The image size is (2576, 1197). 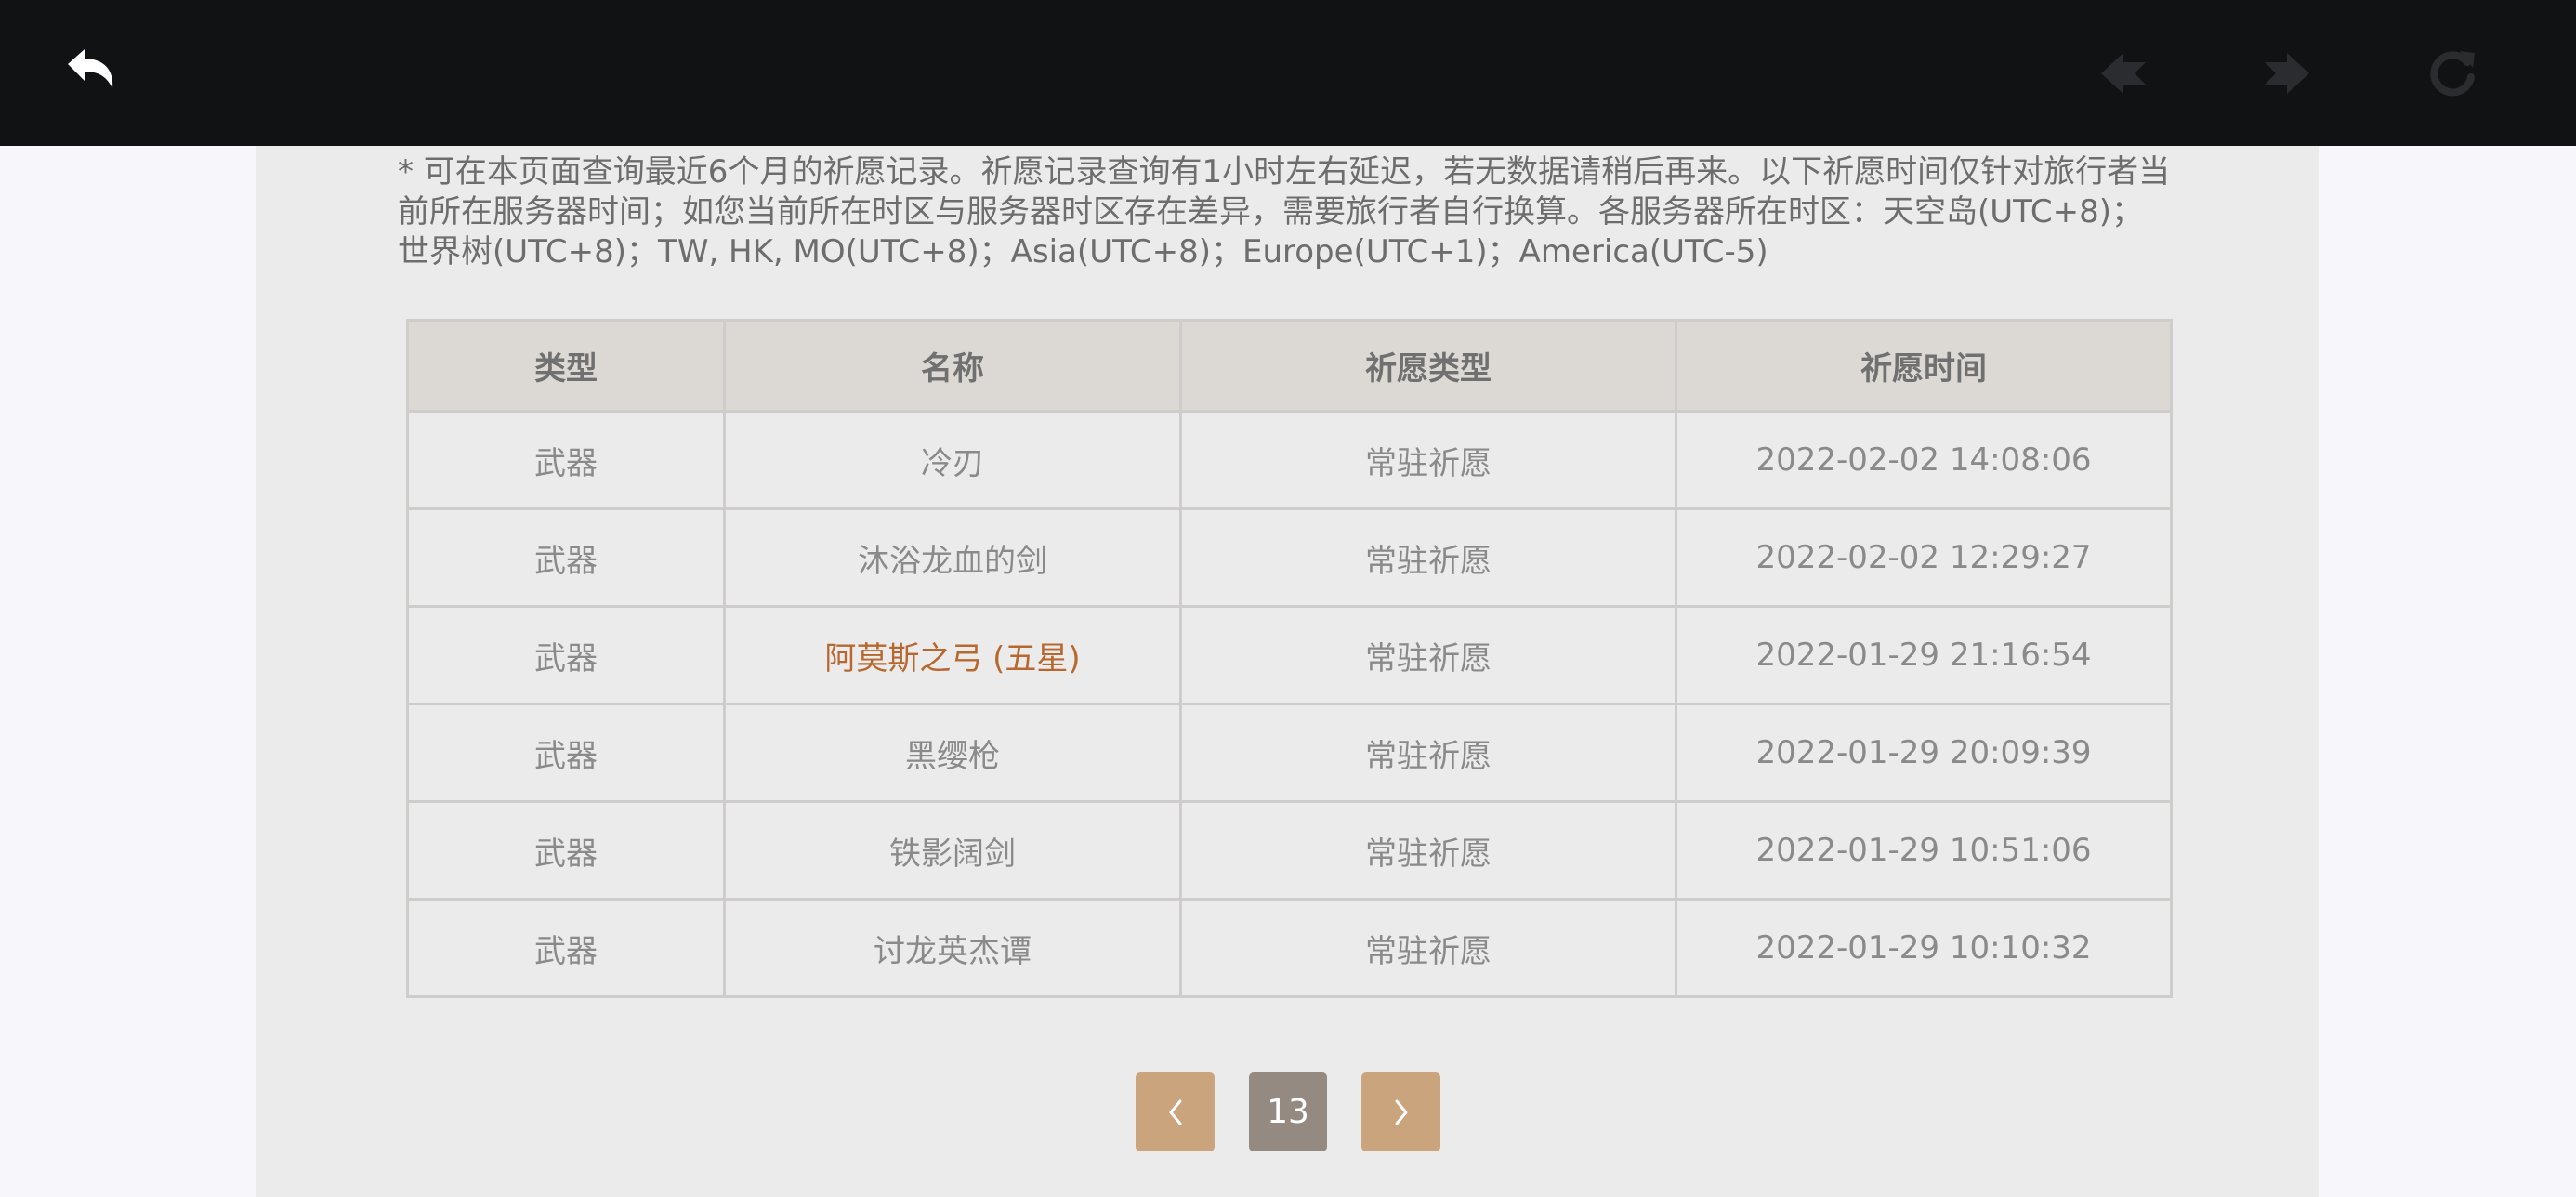 What do you see at coordinates (1924, 557) in the screenshot?
I see `cell-time: 2022-02-02 12:29:27` at bounding box center [1924, 557].